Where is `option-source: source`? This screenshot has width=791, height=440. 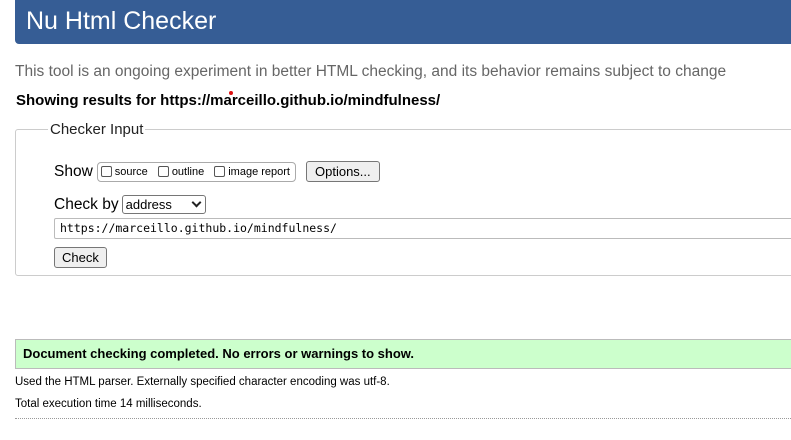 option-source: source is located at coordinates (124, 171).